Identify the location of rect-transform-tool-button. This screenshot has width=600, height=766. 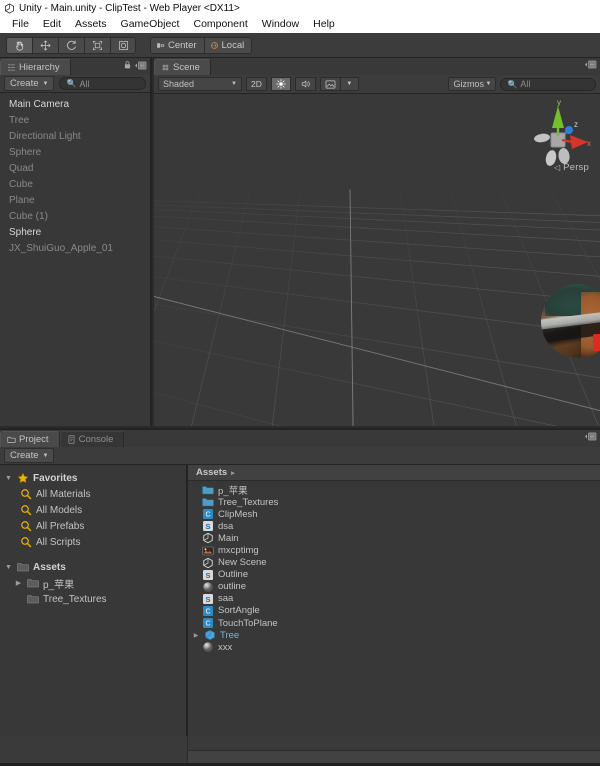
(123, 45).